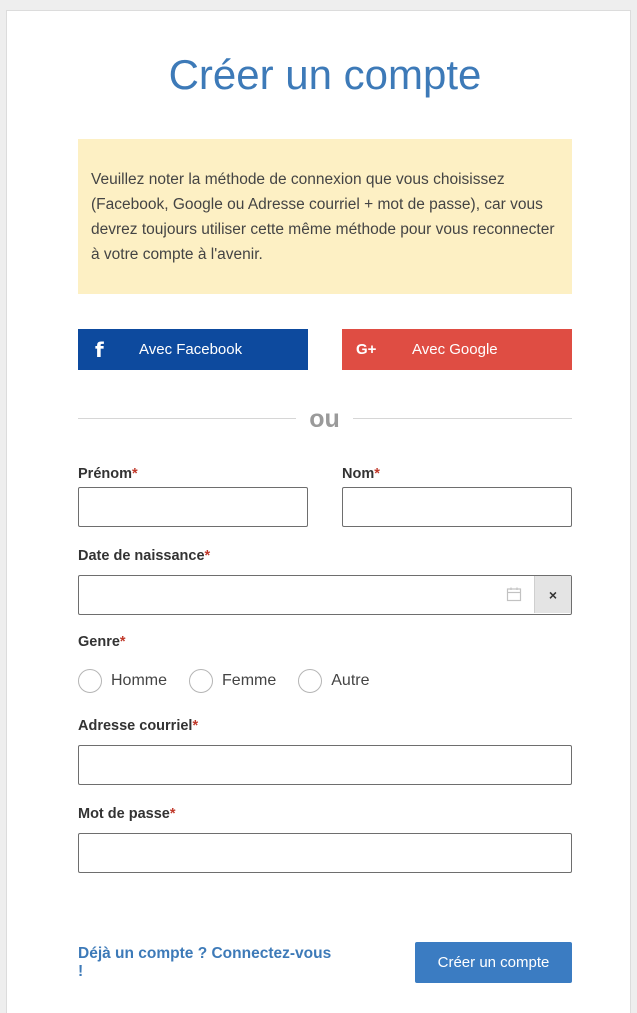  I want to click on gender-option-femme: Femme, so click(233, 680).